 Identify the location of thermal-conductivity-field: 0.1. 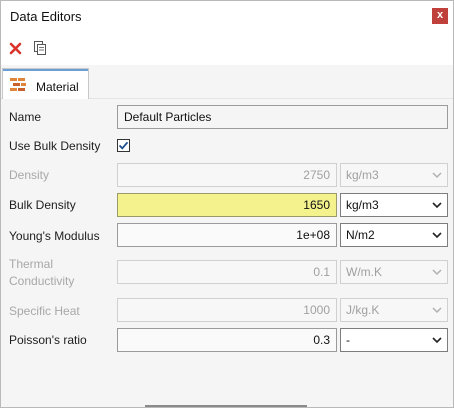
(227, 272).